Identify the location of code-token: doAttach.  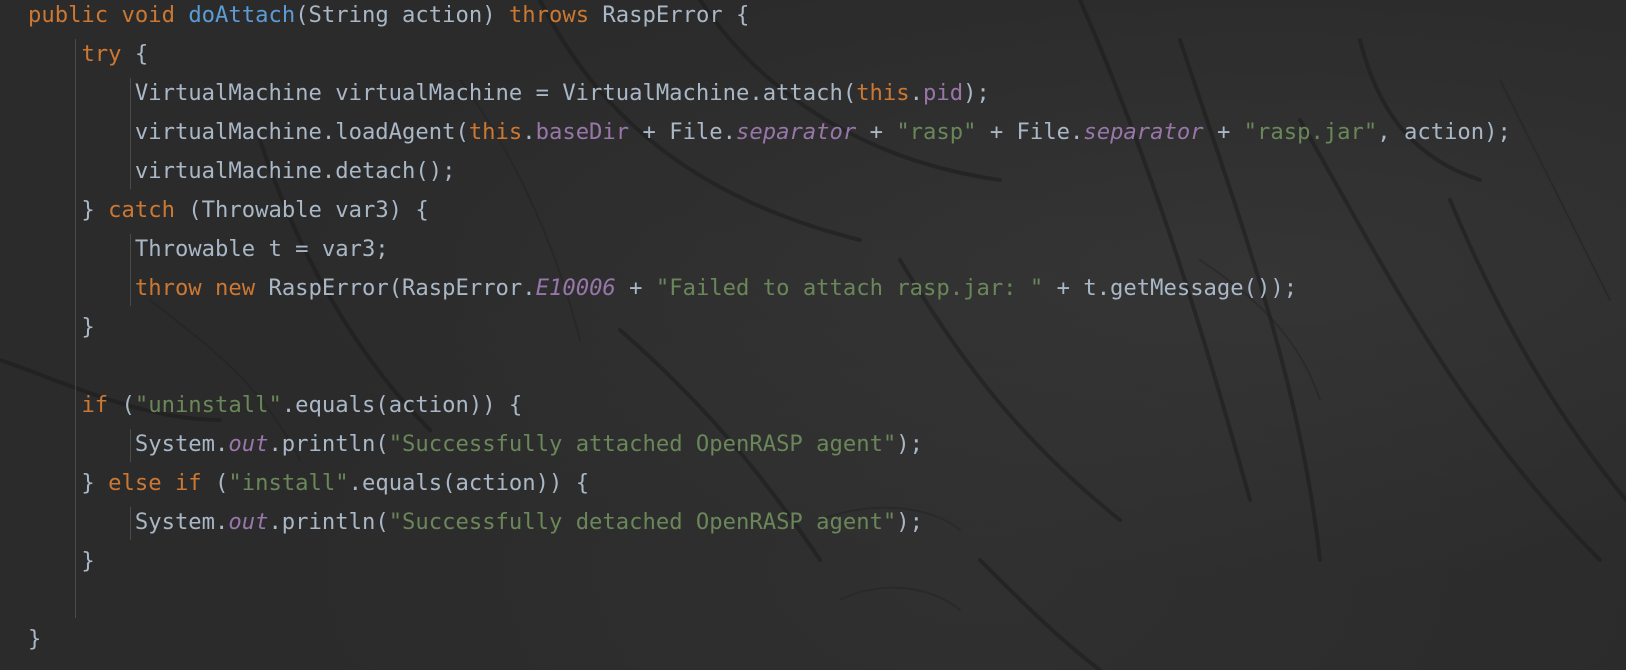
(242, 15).